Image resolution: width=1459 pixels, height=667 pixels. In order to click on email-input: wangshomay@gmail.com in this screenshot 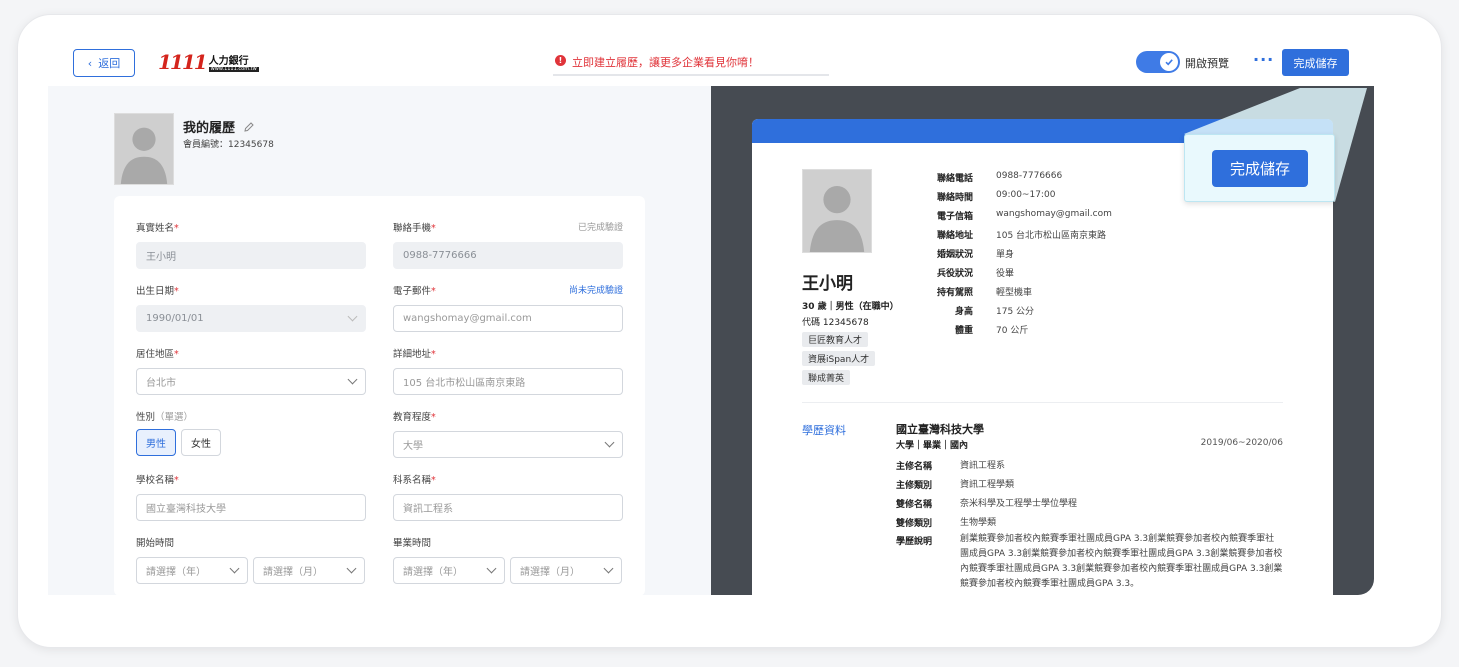, I will do `click(508, 318)`.